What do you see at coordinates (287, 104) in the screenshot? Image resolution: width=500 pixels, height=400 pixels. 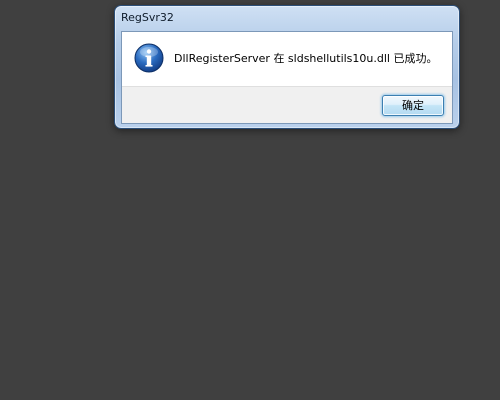 I see `button-bar: 确定` at bounding box center [287, 104].